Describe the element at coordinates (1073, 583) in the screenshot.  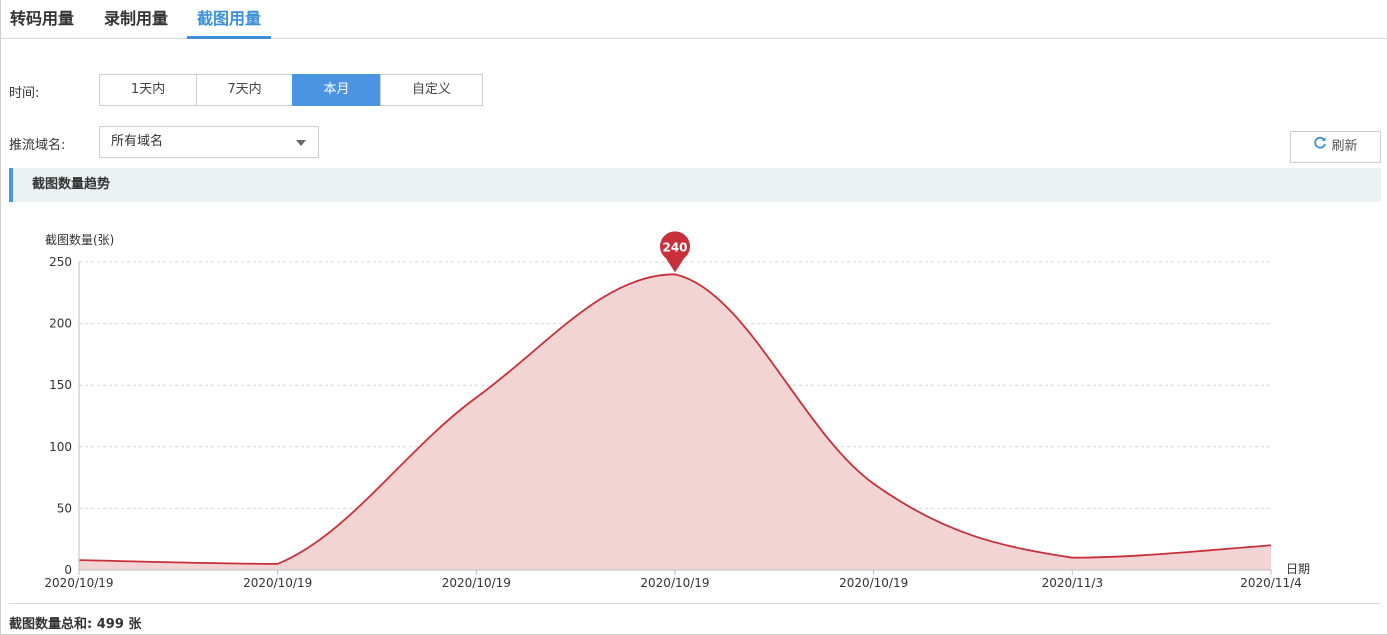
I see `x-tick-label: 2020/11/3` at that location.